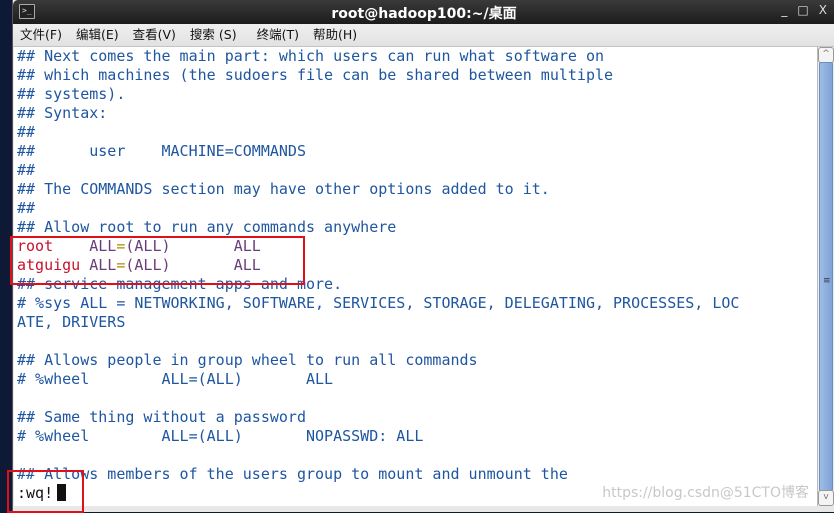 The height and width of the screenshot is (513, 834). Describe the element at coordinates (225, 436) in the screenshot. I see `line-text: %wheel ALL=(ALL) NOPASSWD: ALL` at that location.